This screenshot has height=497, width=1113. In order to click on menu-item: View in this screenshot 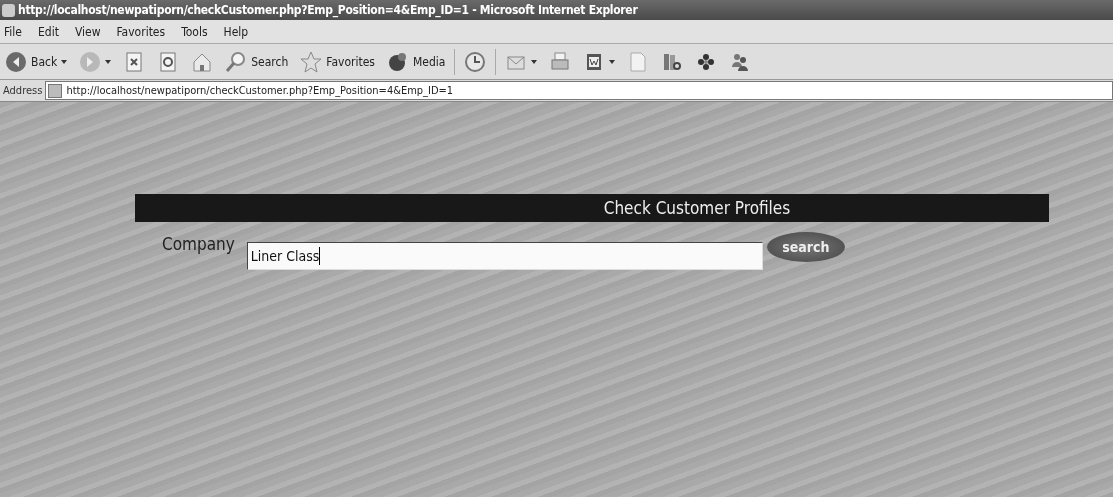, I will do `click(87, 31)`.